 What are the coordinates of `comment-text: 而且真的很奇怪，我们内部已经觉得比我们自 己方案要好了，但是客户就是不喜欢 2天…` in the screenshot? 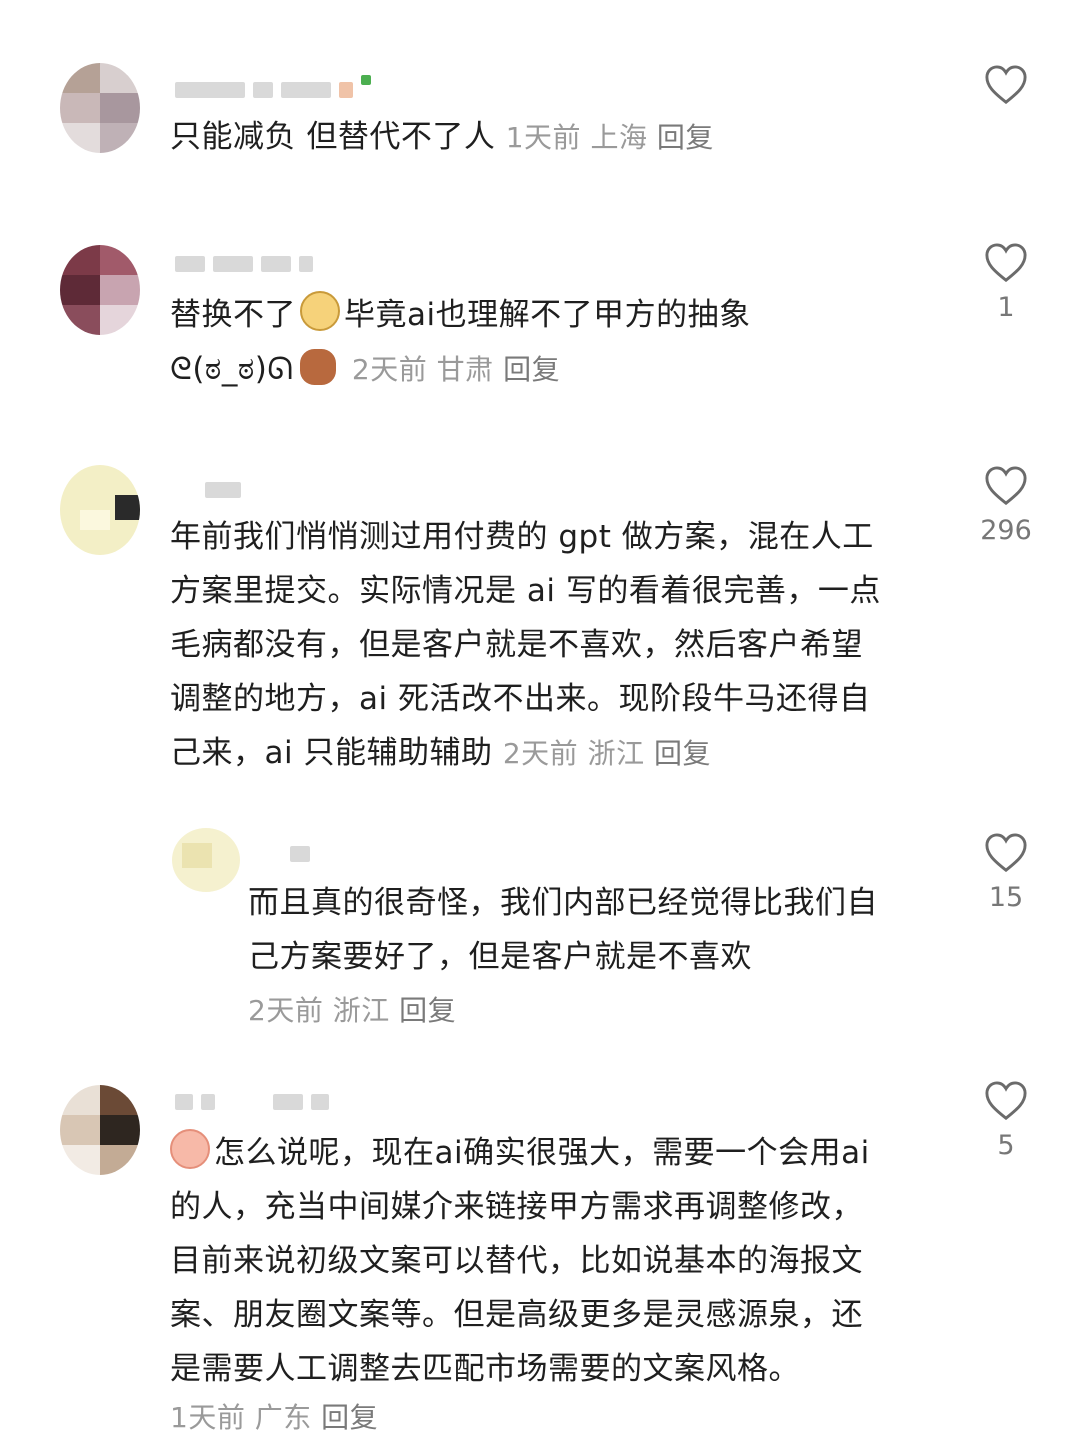 It's located at (608, 957).